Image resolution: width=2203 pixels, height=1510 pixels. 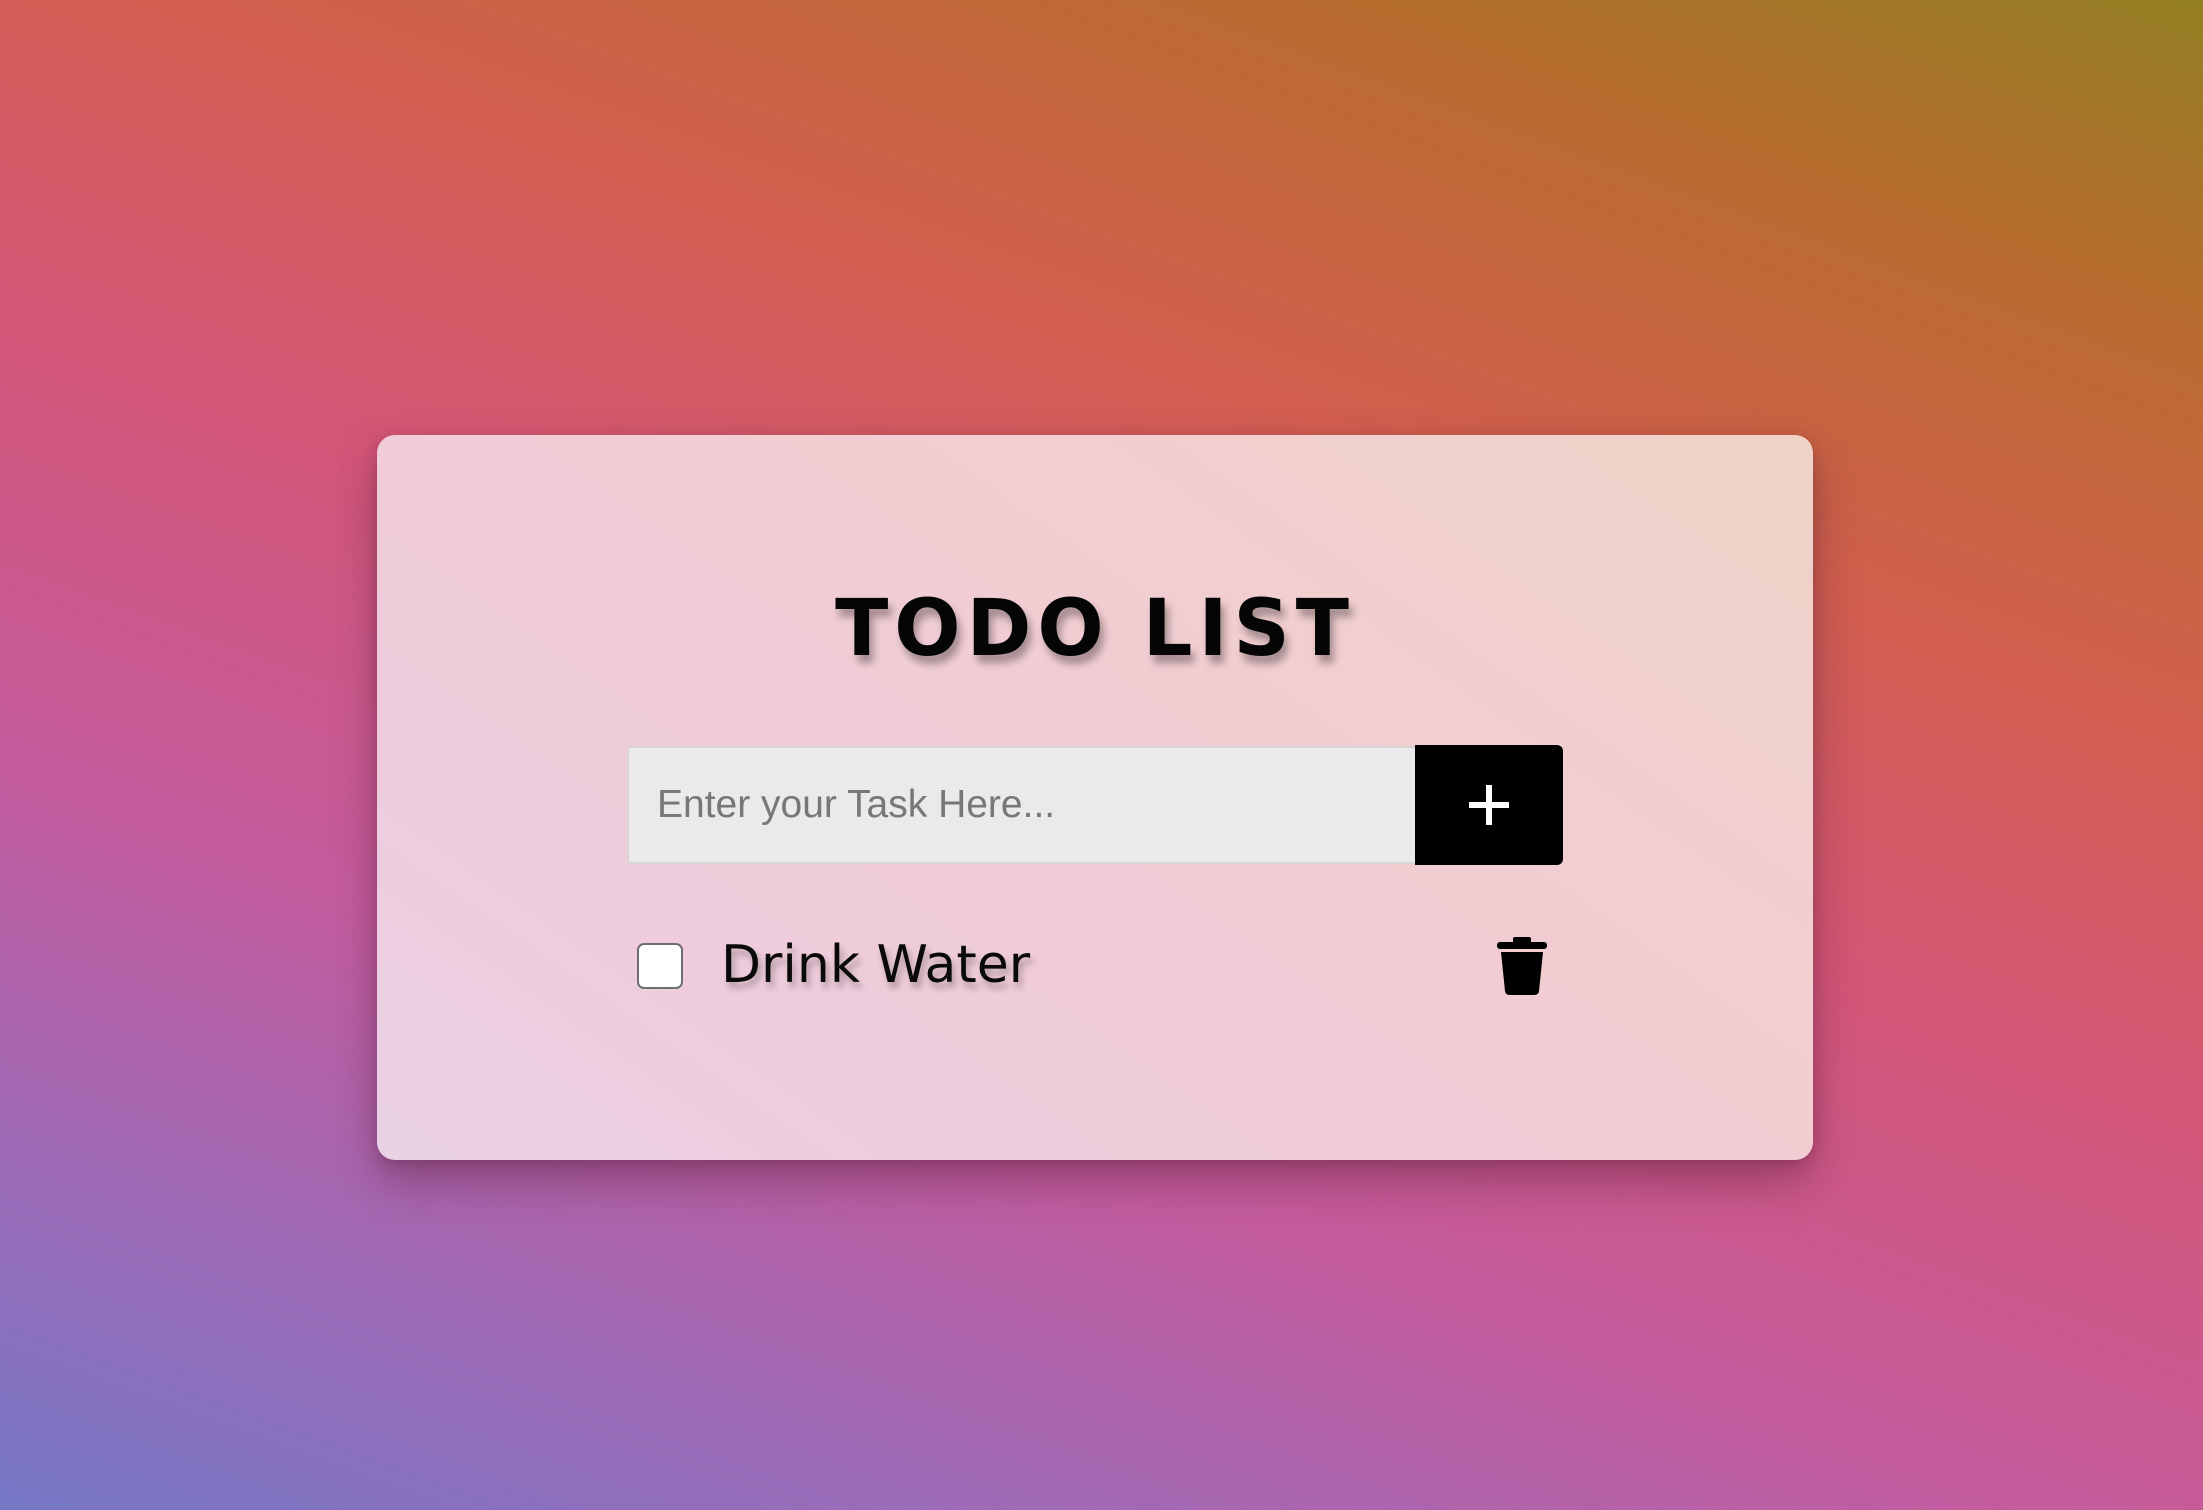 What do you see at coordinates (1097, 966) in the screenshot?
I see `list-item: Drink Water` at bounding box center [1097, 966].